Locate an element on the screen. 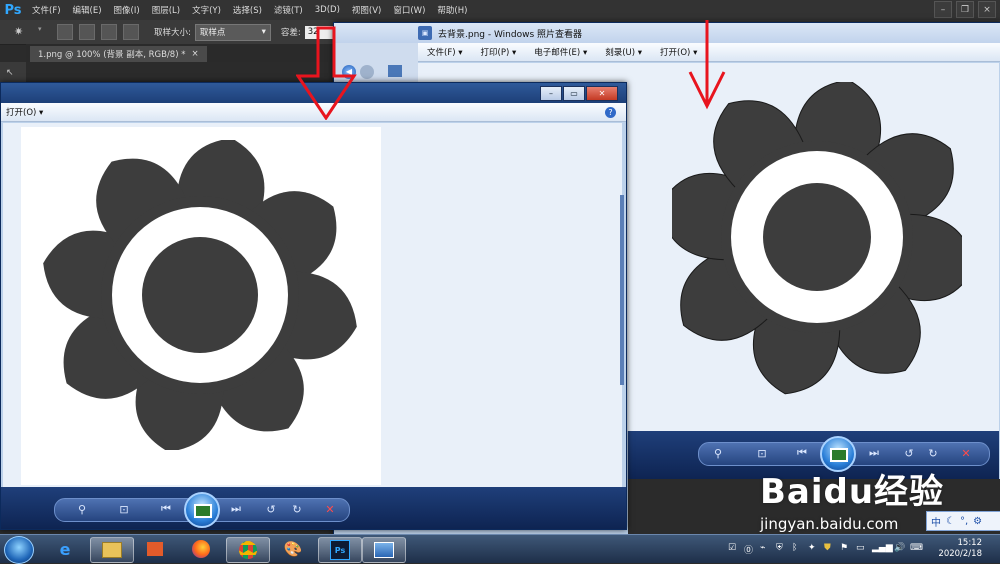 The width and height of the screenshot is (1000, 564). punctuation-icon: °, is located at coordinates (964, 521).